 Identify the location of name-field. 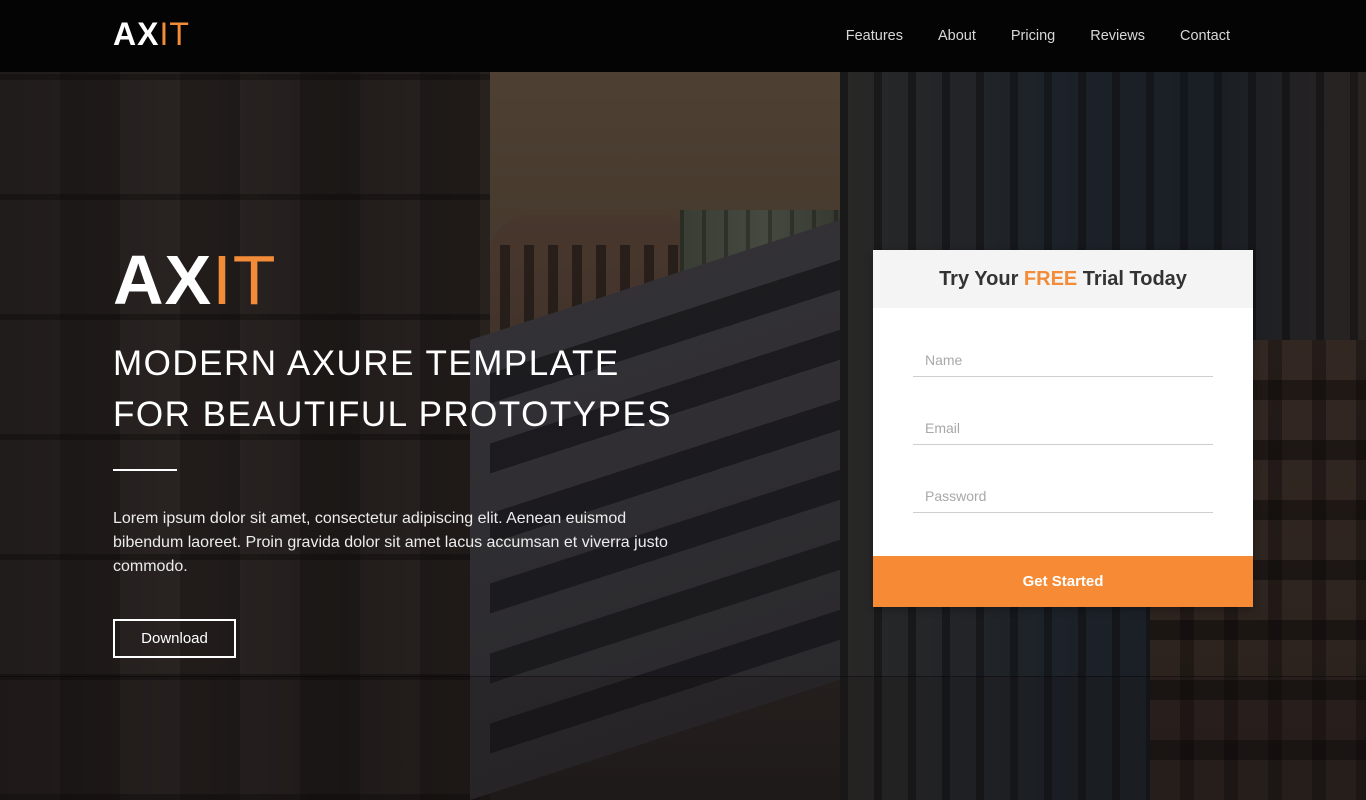
(1063, 360).